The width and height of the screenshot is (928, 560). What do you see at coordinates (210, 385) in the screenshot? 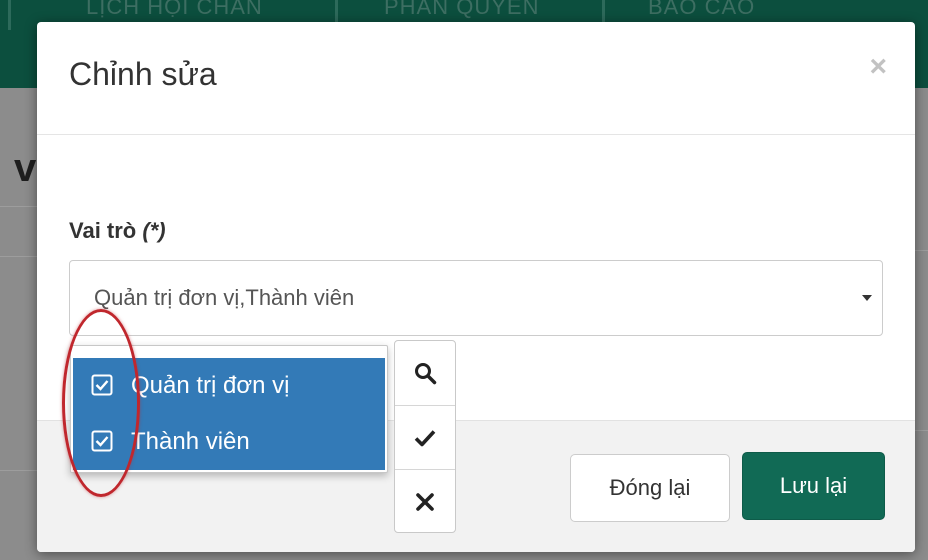
I see `dropdown-option-label: Quản trị đơn vị` at bounding box center [210, 385].